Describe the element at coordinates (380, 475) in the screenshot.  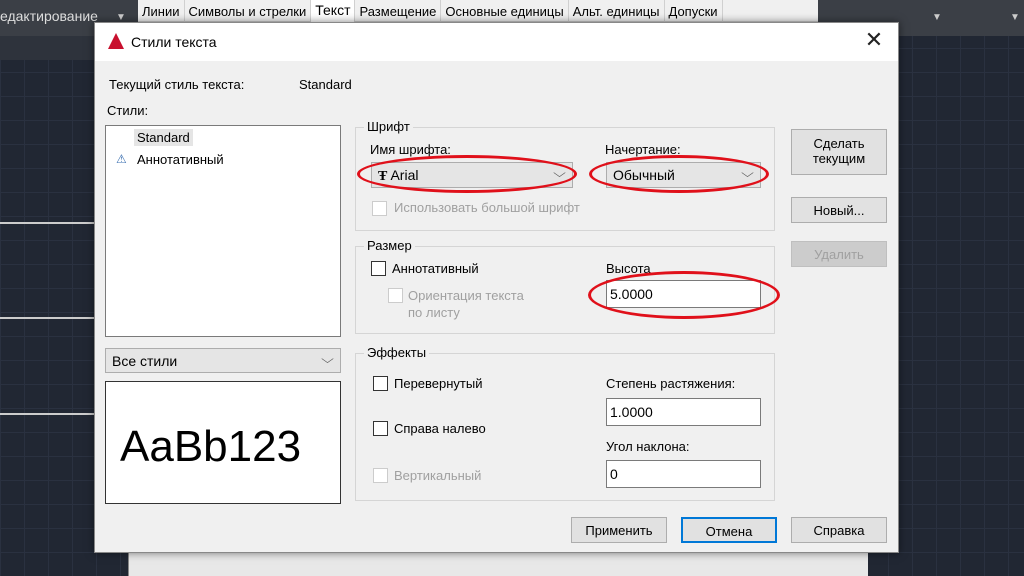
I see `vertical-checkbox` at that location.